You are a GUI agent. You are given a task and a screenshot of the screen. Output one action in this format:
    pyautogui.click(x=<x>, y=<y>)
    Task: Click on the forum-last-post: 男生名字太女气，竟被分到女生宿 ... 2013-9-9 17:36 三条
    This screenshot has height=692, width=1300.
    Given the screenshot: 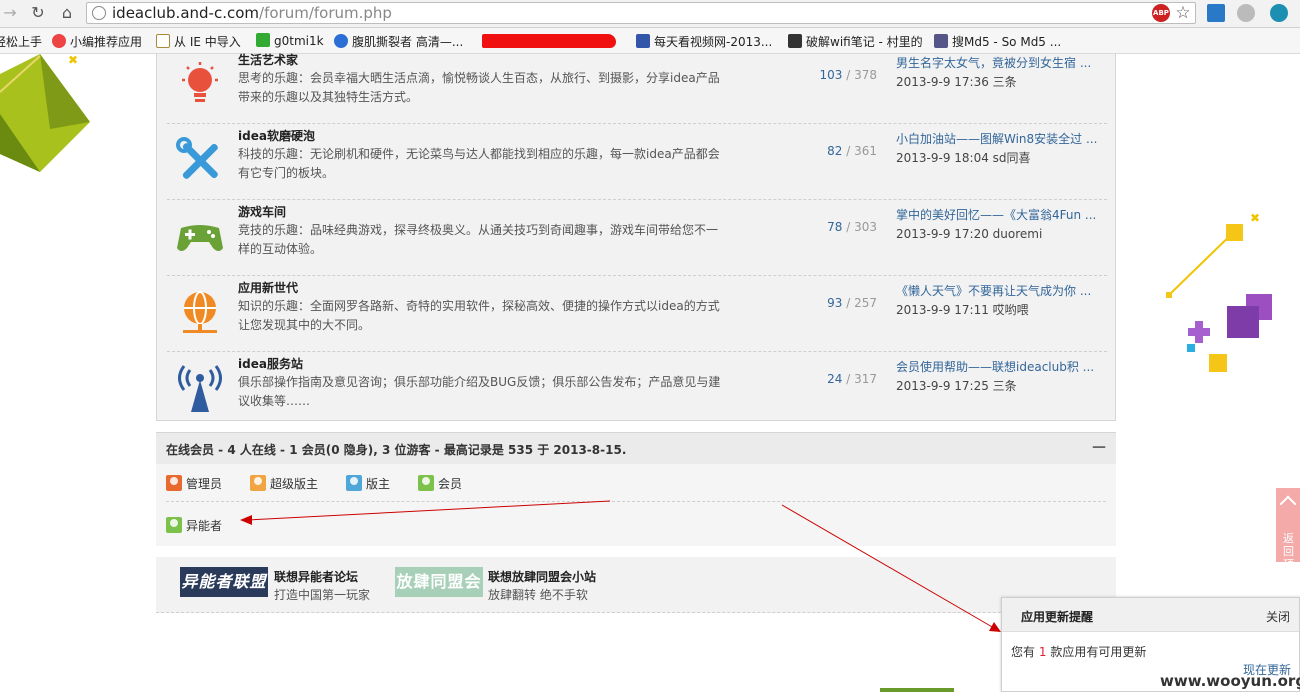 What is the action you would take?
    pyautogui.click(x=1001, y=73)
    